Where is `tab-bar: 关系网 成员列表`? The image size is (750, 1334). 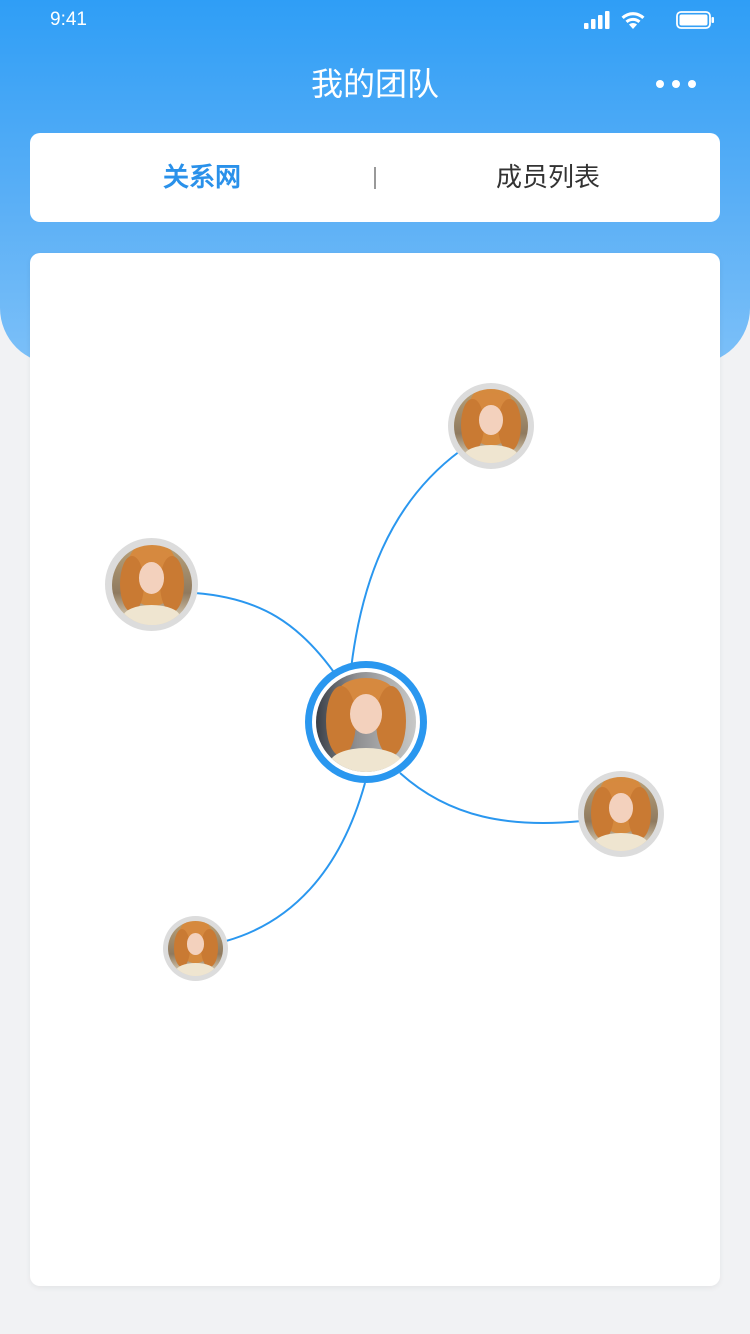
tab-bar: 关系网 成员列表 is located at coordinates (375, 177).